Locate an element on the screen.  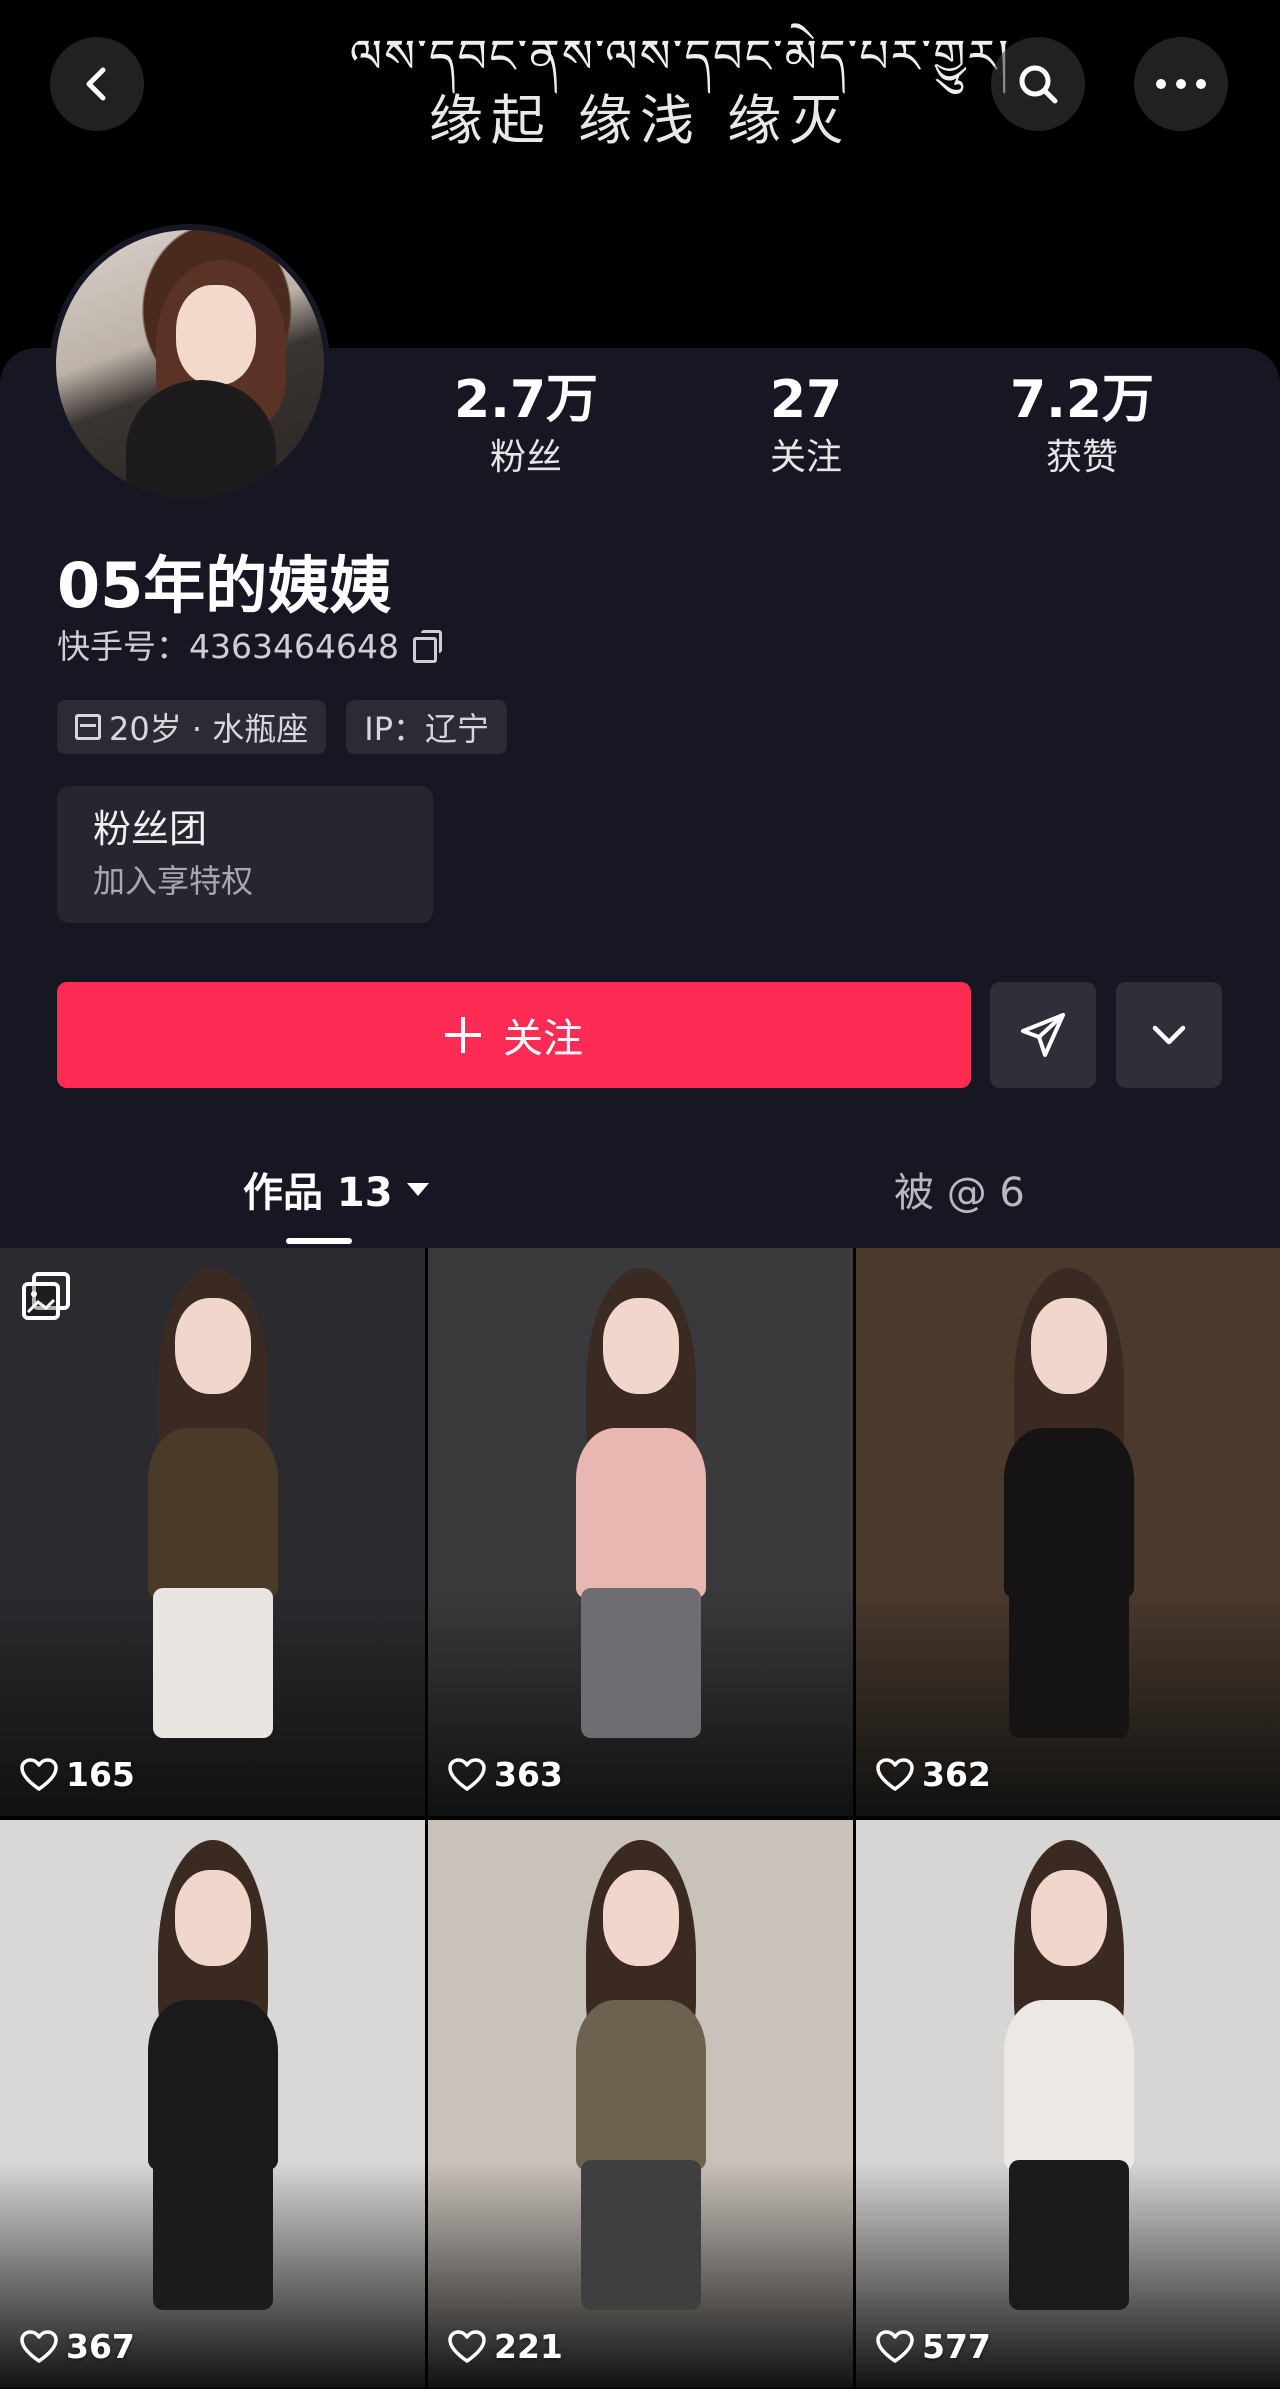
kwai-id-row: 快手号：4363464648 is located at coordinates (249, 644).